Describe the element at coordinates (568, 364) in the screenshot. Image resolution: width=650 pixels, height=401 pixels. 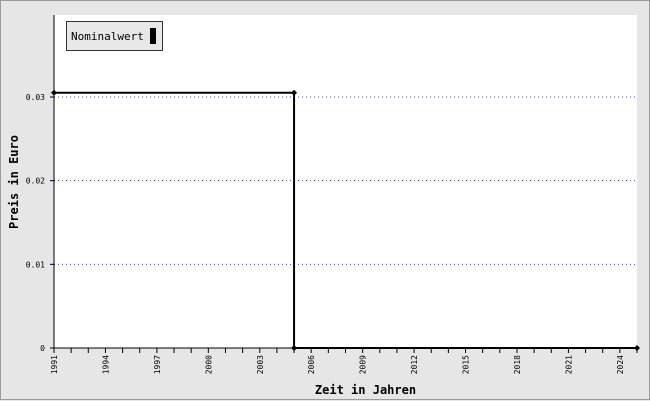
I see `x-tick-label: 2021` at that location.